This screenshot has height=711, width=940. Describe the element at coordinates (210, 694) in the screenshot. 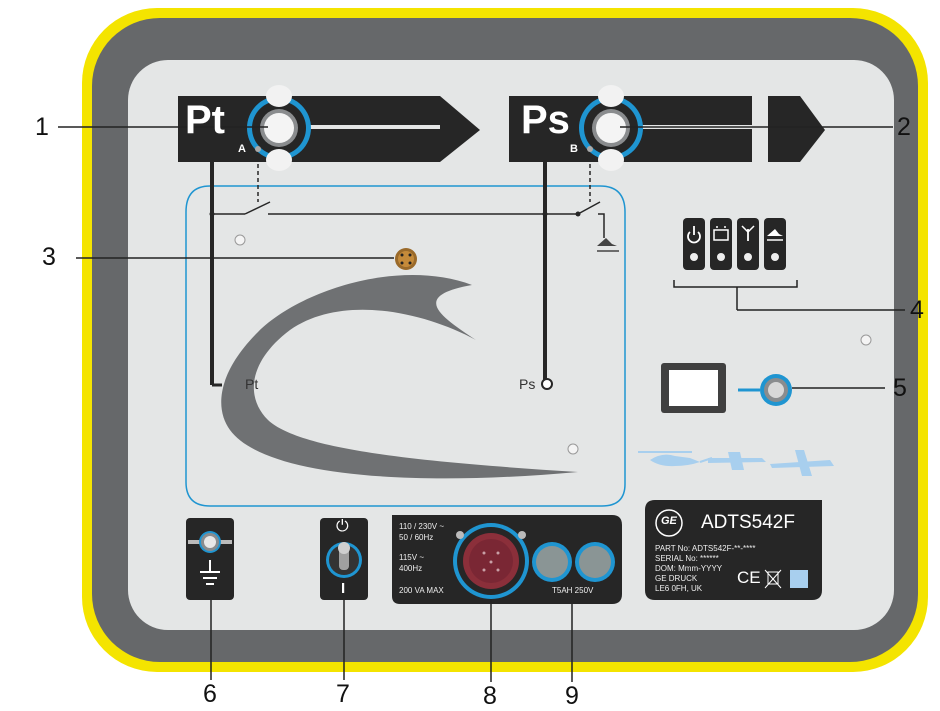

I see `callout-6: 6` at that location.